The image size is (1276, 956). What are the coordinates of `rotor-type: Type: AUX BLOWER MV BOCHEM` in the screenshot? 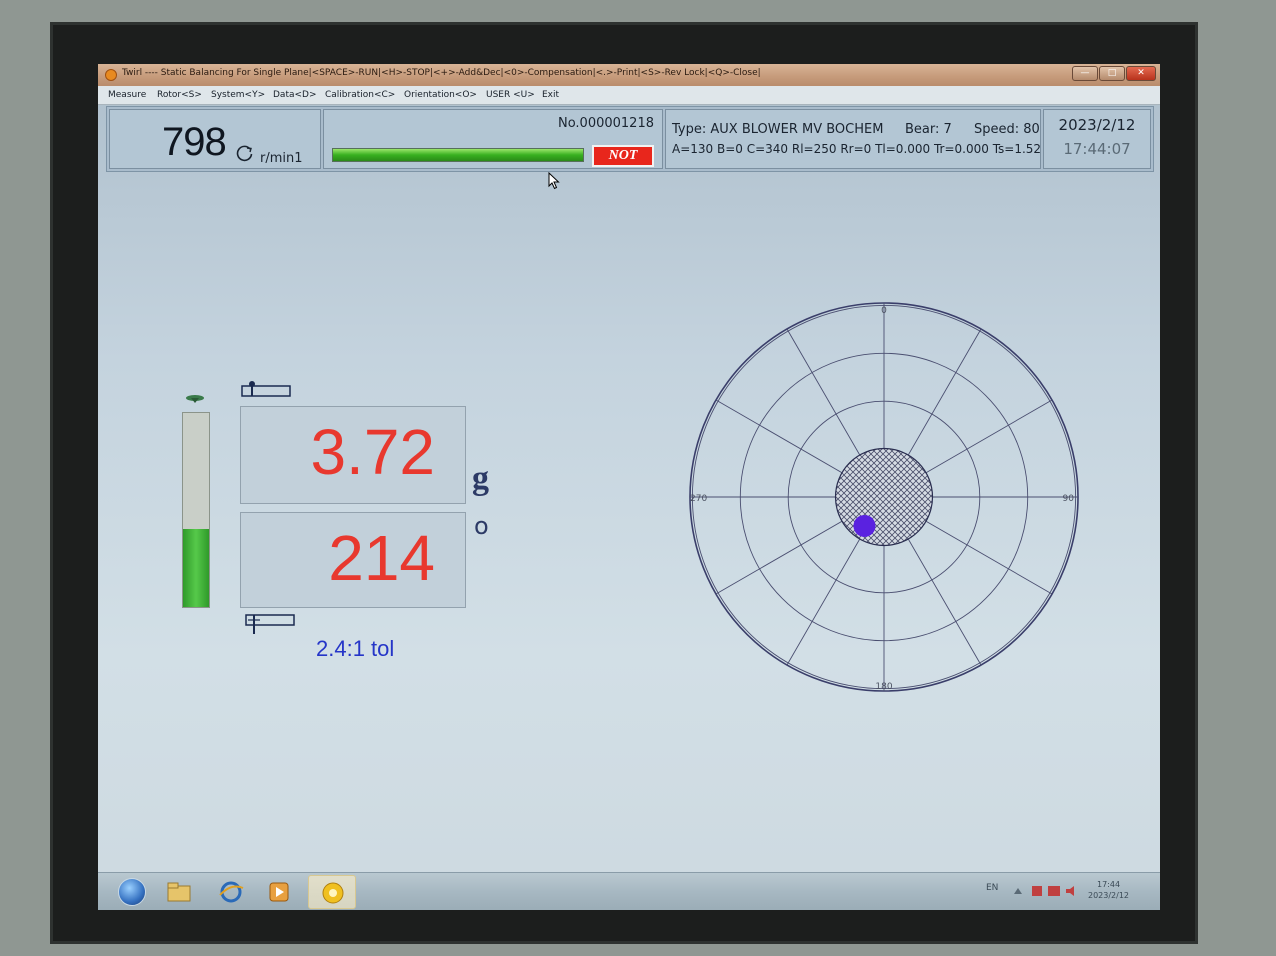 It's located at (778, 129).